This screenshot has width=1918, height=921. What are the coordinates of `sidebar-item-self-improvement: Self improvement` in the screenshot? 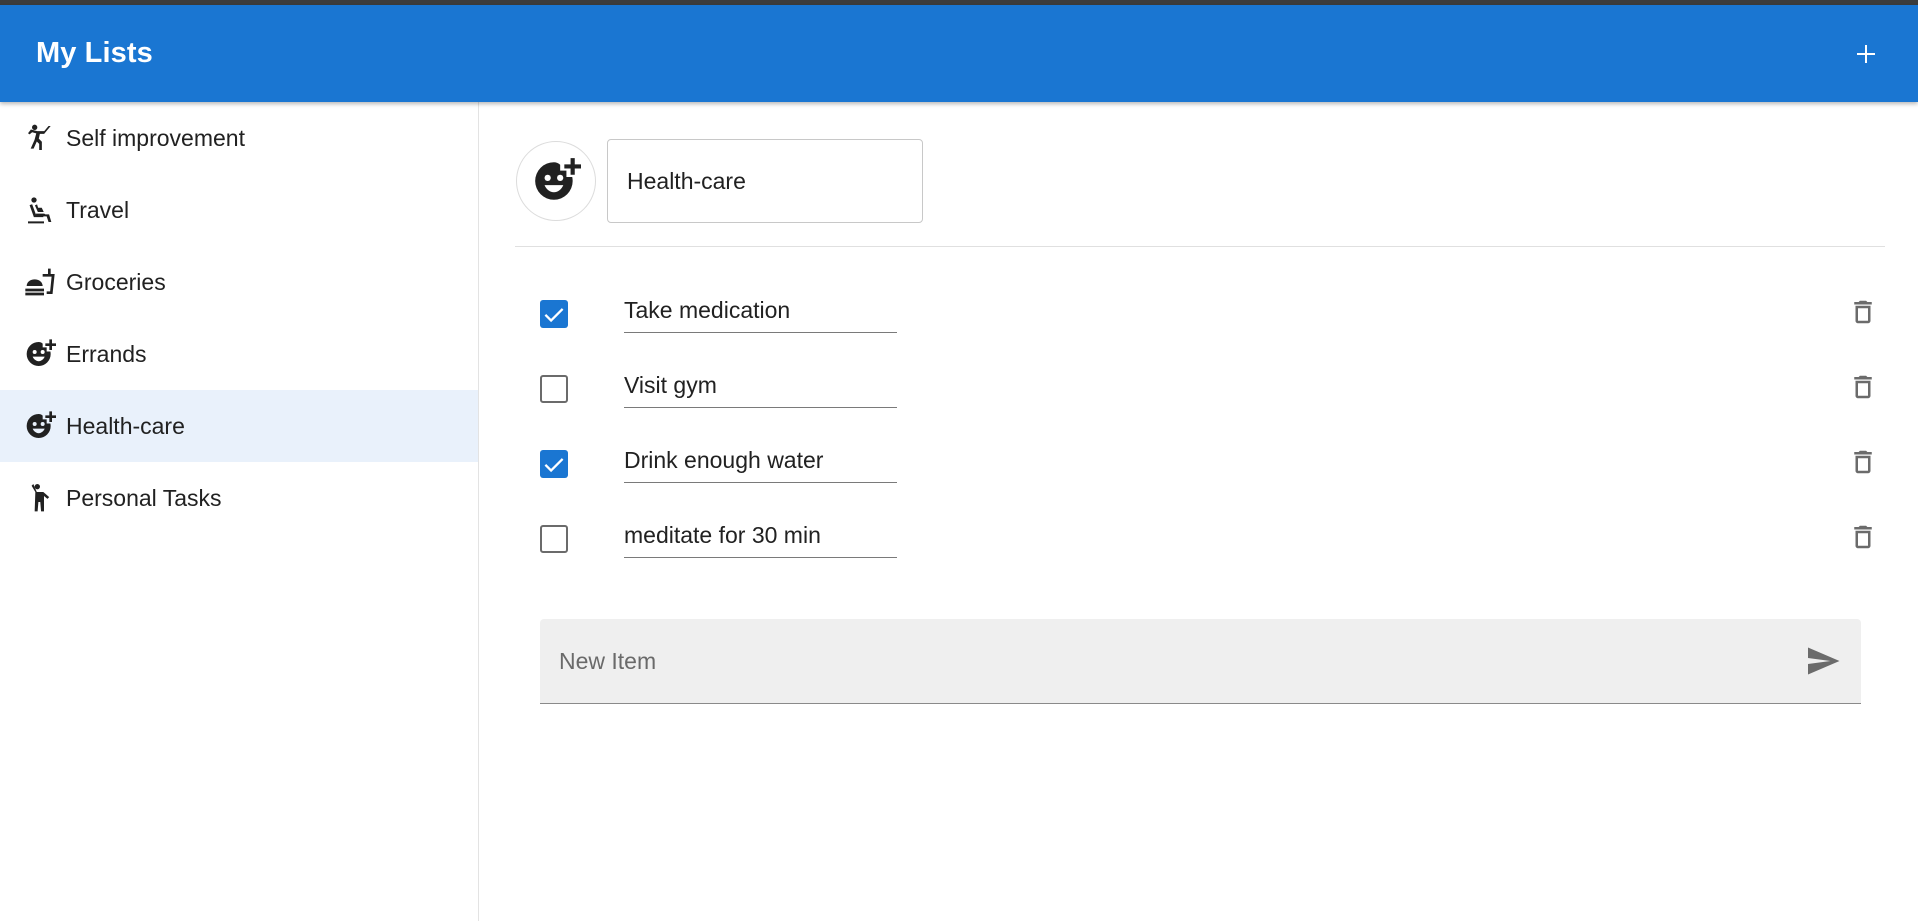 It's located at (239, 138).